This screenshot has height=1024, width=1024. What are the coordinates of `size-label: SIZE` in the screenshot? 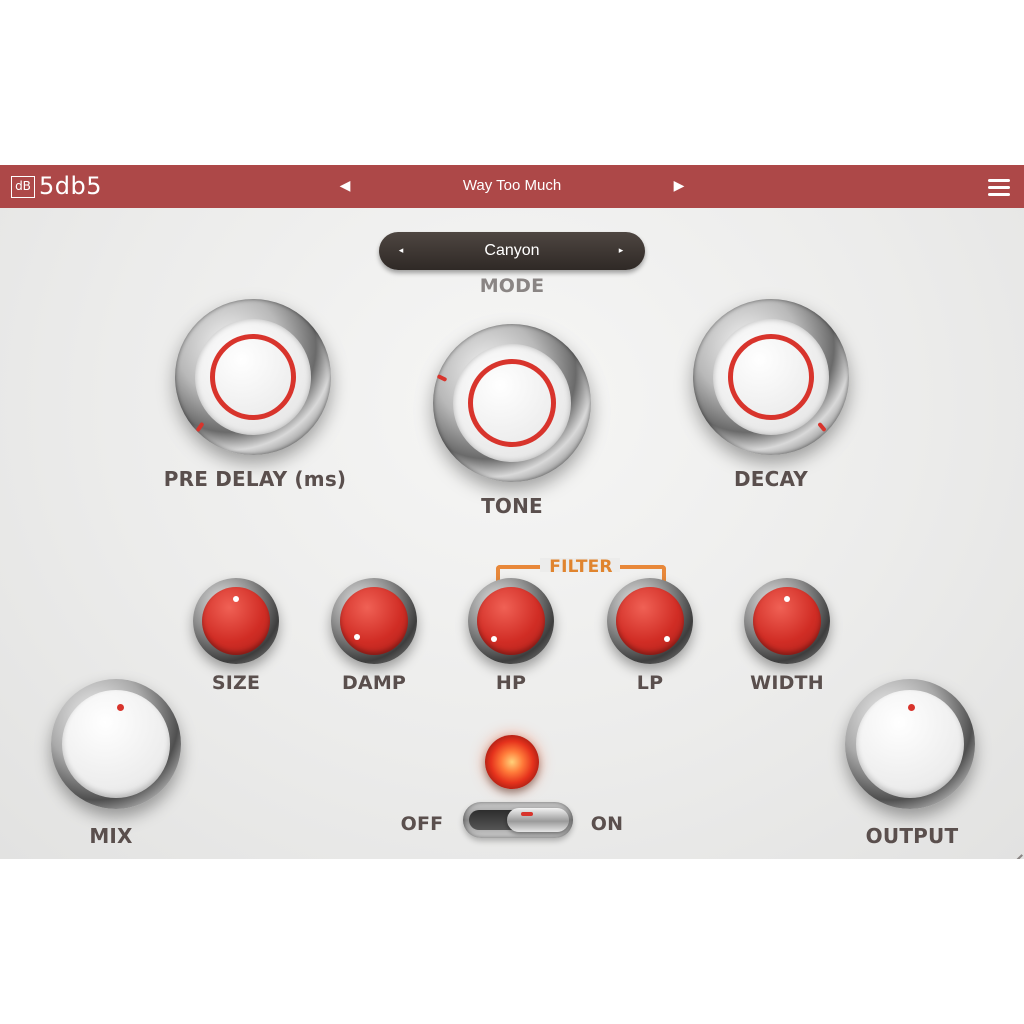 It's located at (236, 683).